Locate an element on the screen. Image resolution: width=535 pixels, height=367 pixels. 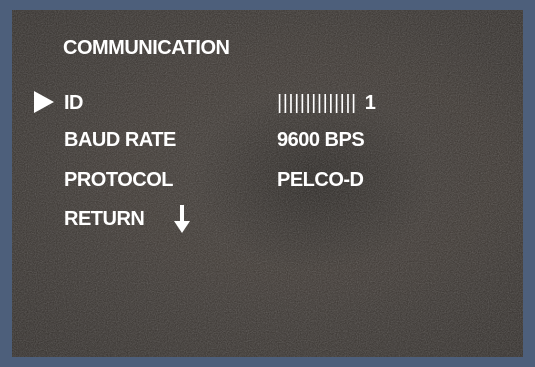
menu-item-baud-rate-value: 9600 BPS is located at coordinates (321, 140).